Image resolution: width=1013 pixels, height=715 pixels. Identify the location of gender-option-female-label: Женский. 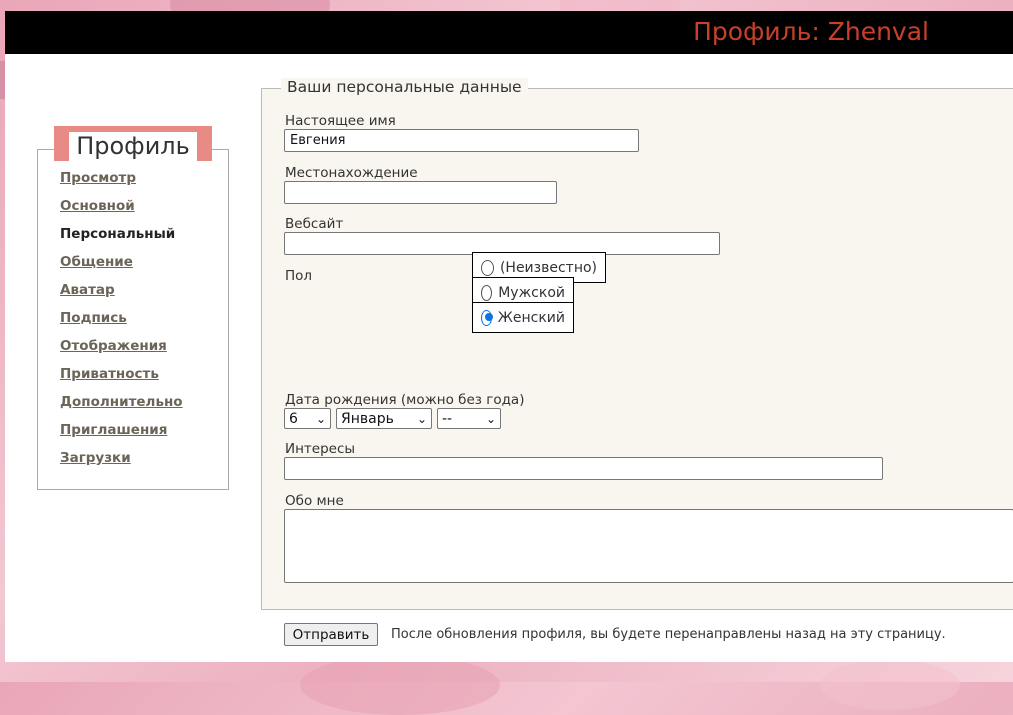
(531, 317).